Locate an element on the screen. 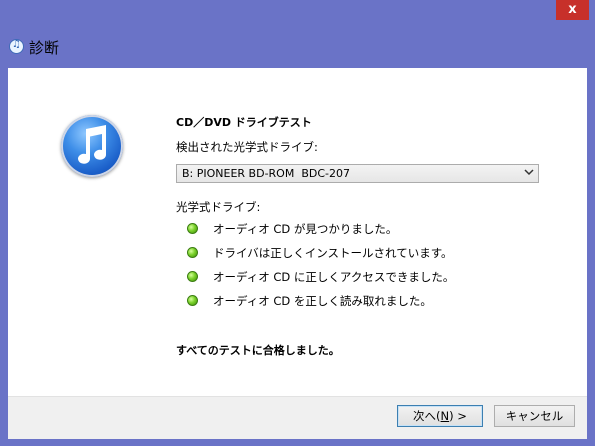 This screenshot has width=595, height=446. music-note-icon is located at coordinates (92, 144).